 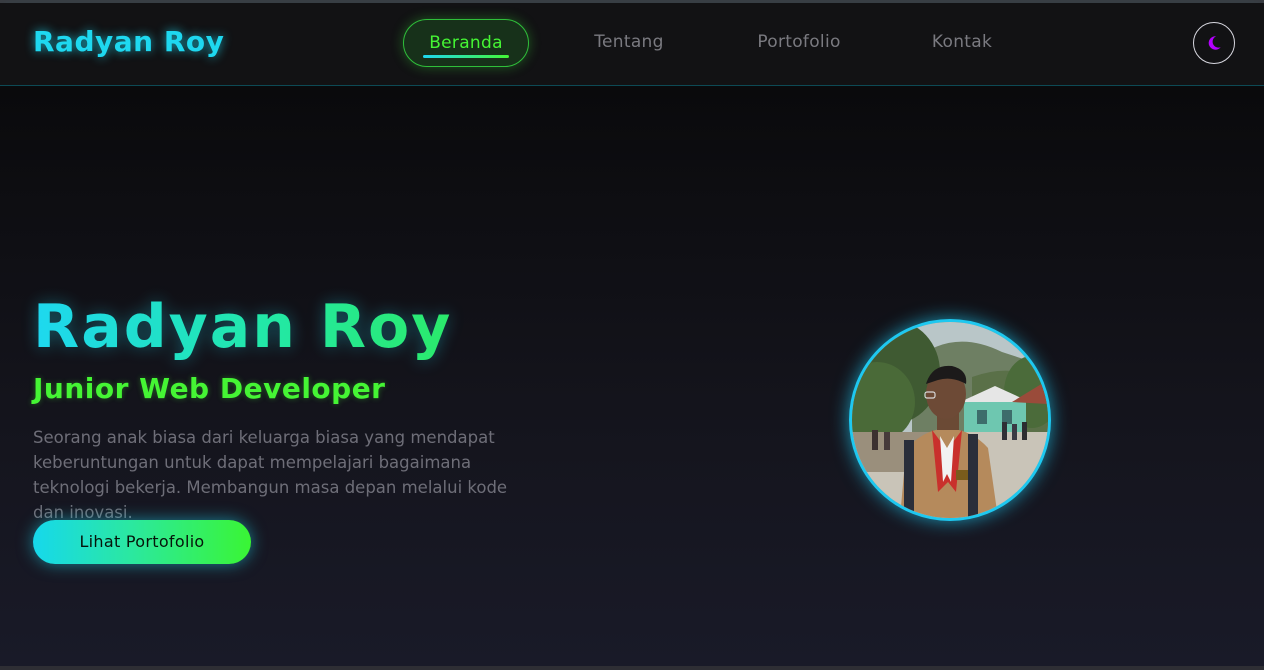 I want to click on bottom-border, so click(x=632, y=668).